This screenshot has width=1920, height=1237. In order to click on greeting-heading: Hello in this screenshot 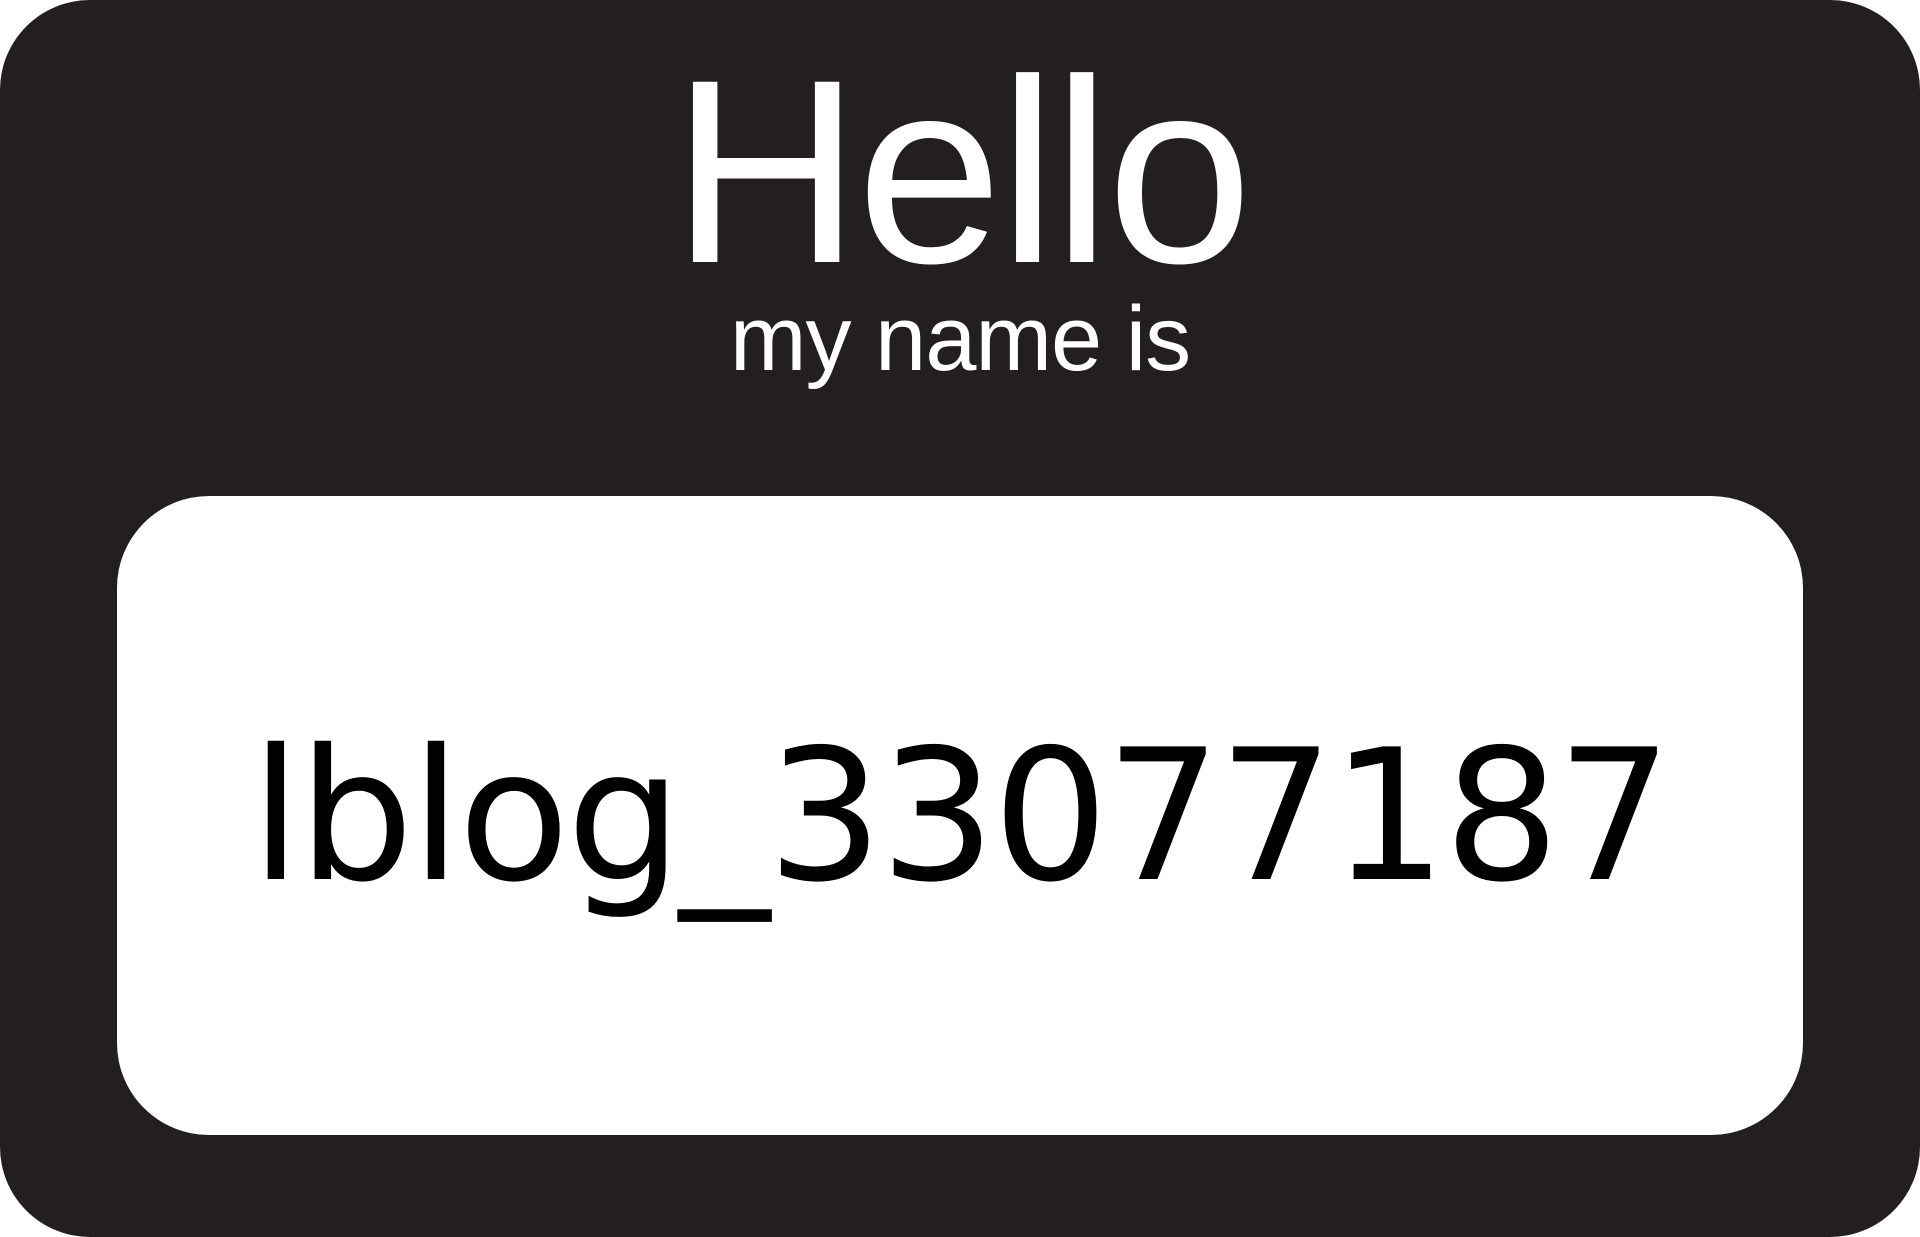, I will do `click(961, 171)`.